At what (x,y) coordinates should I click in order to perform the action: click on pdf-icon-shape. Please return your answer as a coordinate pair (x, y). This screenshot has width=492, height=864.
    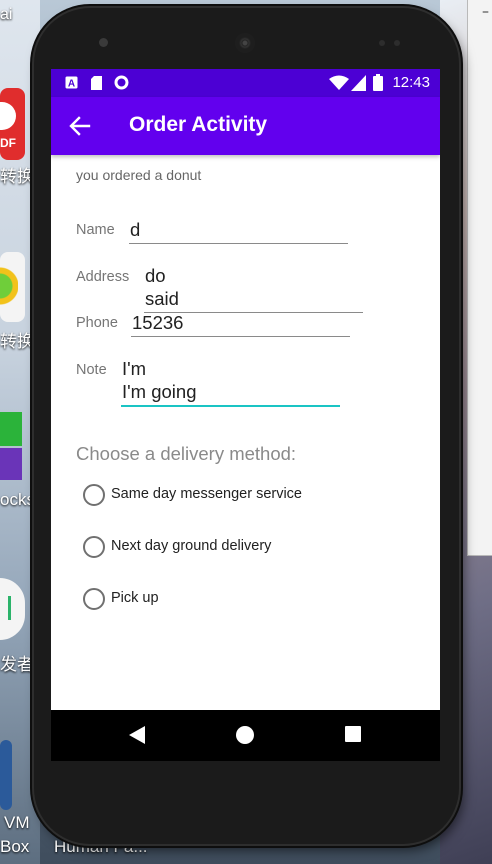
    Looking at the image, I should click on (8, 116).